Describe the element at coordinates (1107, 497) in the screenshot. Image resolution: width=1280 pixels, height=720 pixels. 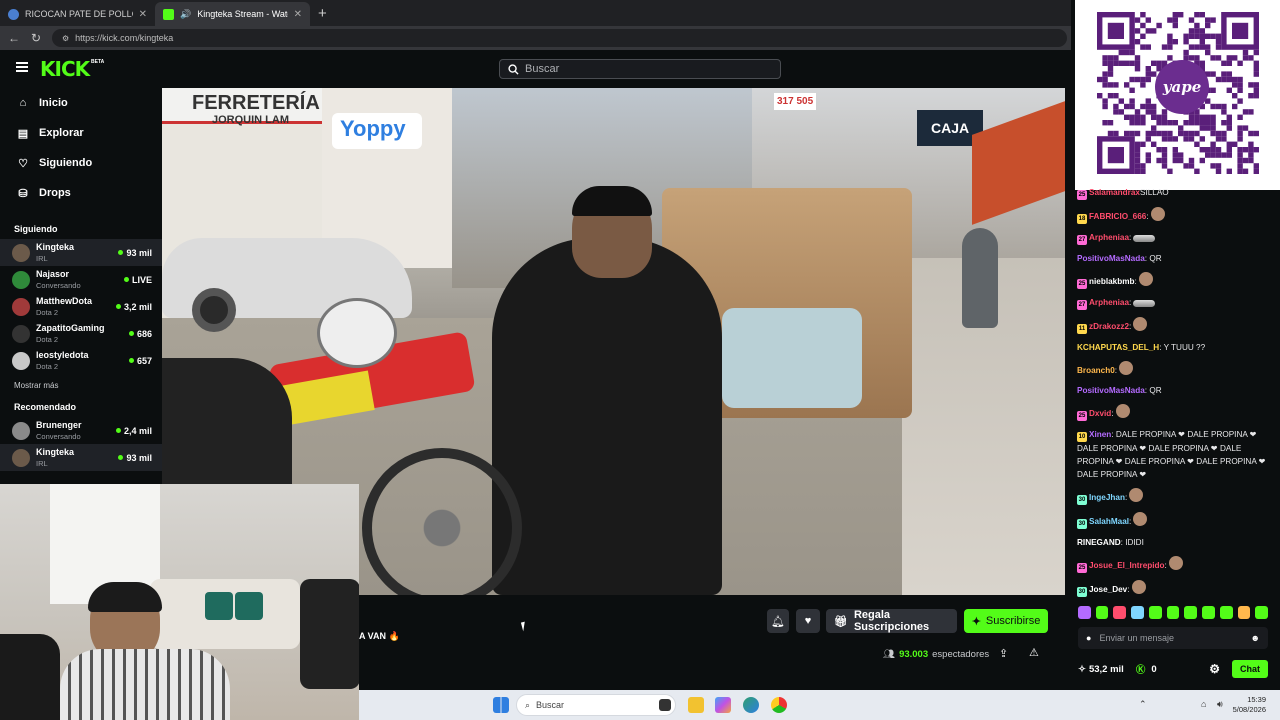
I see `chat-username: IngeJhan` at that location.